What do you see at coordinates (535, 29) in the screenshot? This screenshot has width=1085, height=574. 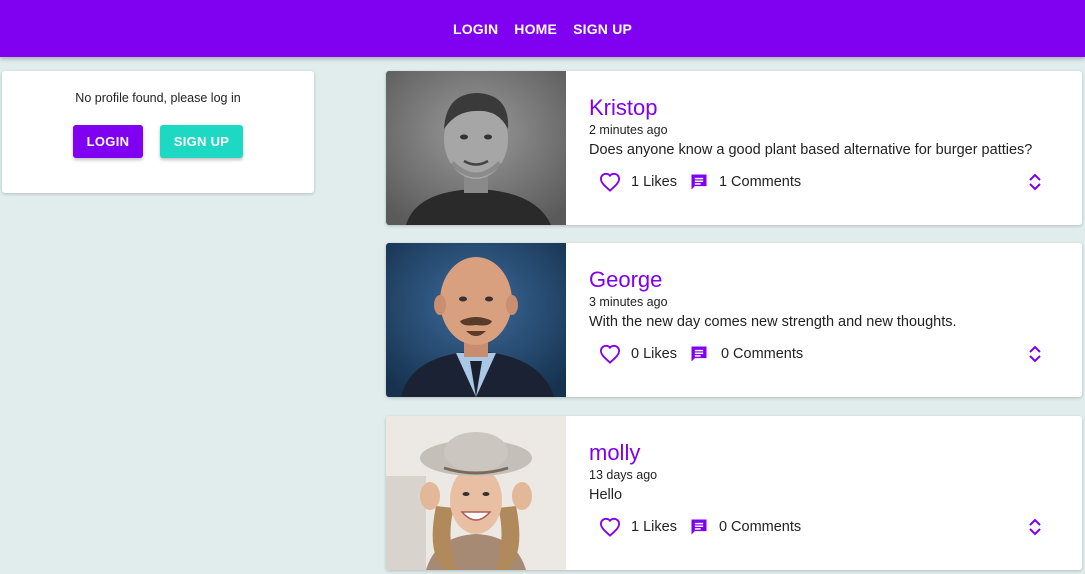 I see `nav-home-link: HOME` at bounding box center [535, 29].